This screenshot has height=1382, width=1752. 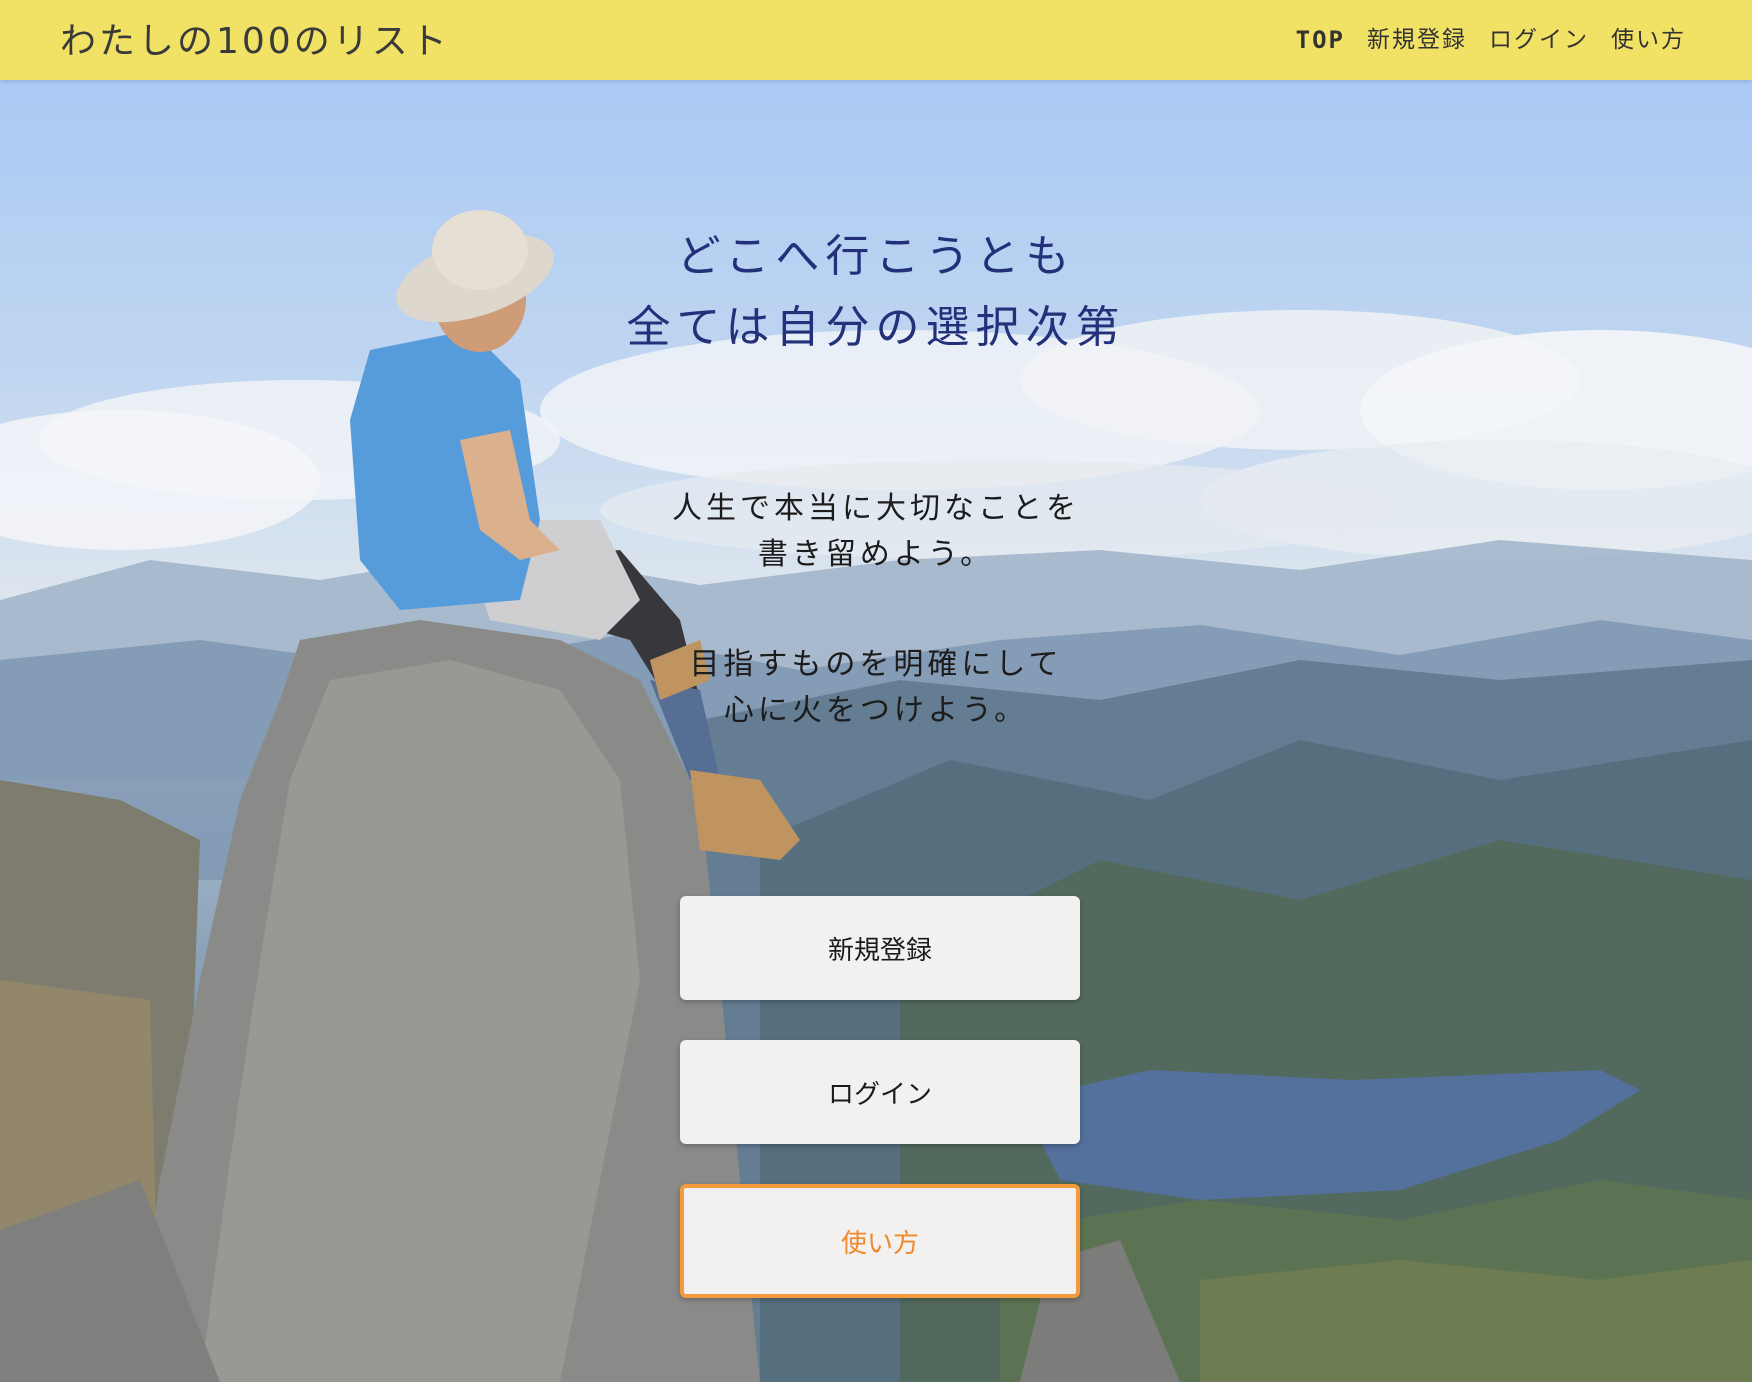 I want to click on nav-link-login: ログイン, so click(x=1539, y=40).